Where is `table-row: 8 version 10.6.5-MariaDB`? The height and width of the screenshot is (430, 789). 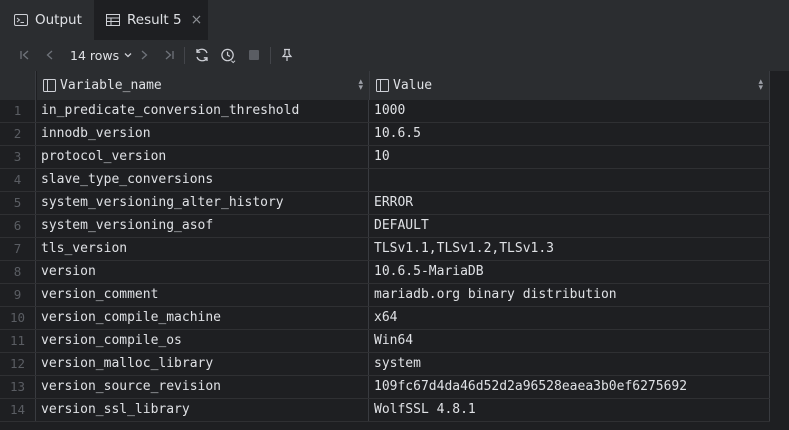
table-row: 8 version 10.6.5-MariaDB is located at coordinates (385, 272).